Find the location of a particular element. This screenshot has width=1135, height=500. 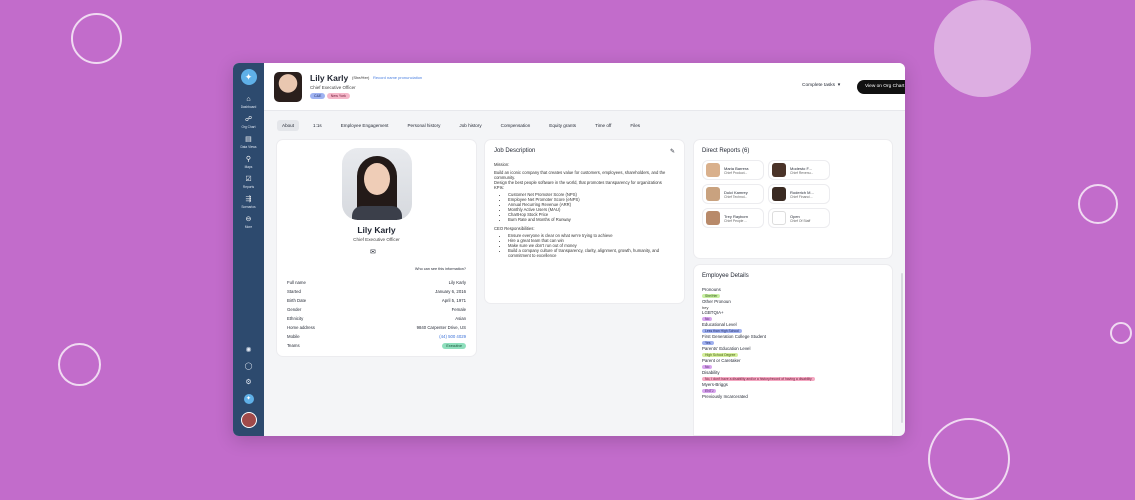

list-item: Burn Rate and Months of Runway is located at coordinates (591, 219).